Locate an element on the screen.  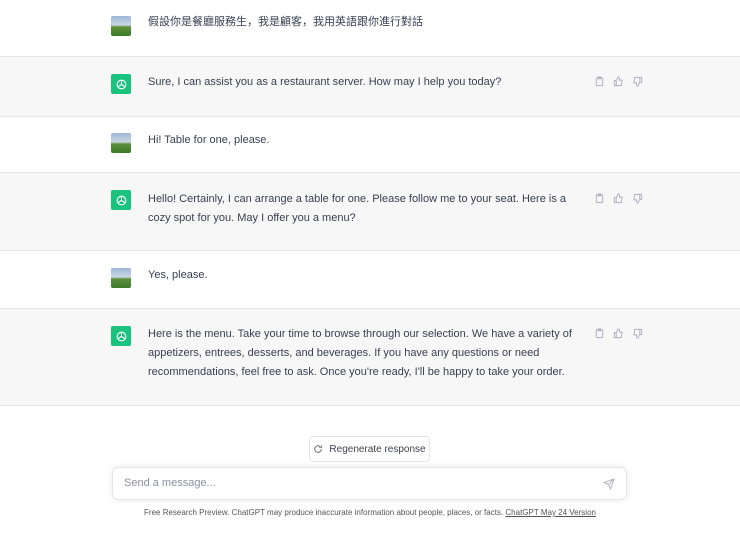
message-text: Hi! Table for one, please. is located at coordinates (209, 140).